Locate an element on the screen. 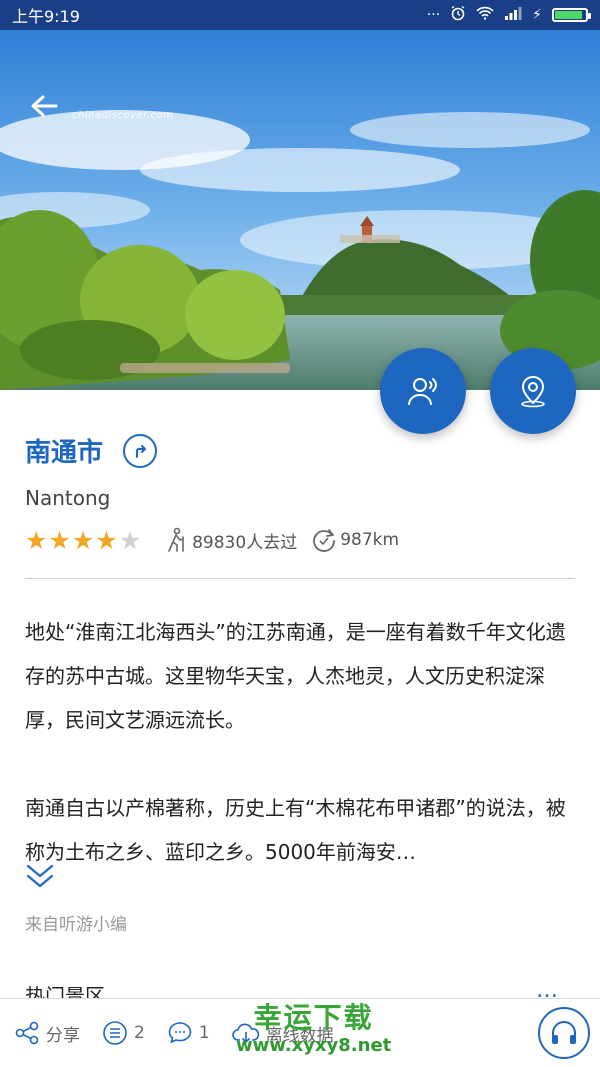 This screenshot has width=600, height=1067. back-button is located at coordinates (44, 106).